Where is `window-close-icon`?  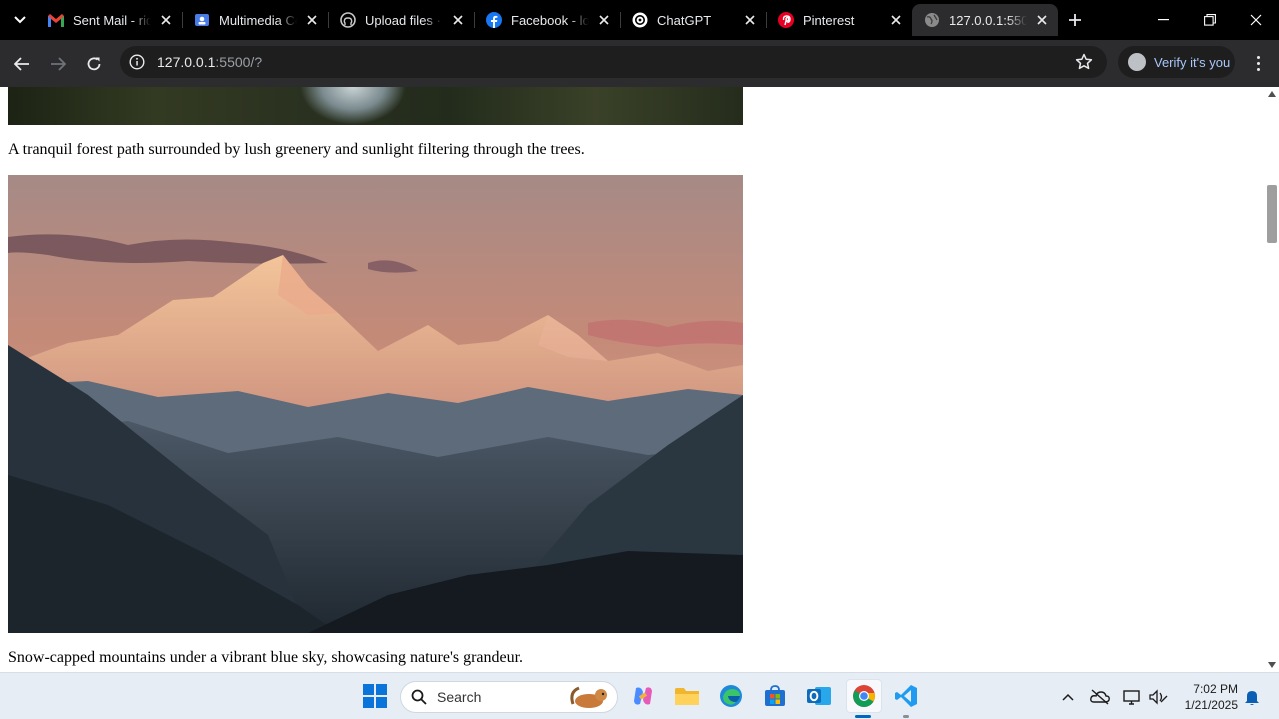
window-close-icon is located at coordinates (1256, 20).